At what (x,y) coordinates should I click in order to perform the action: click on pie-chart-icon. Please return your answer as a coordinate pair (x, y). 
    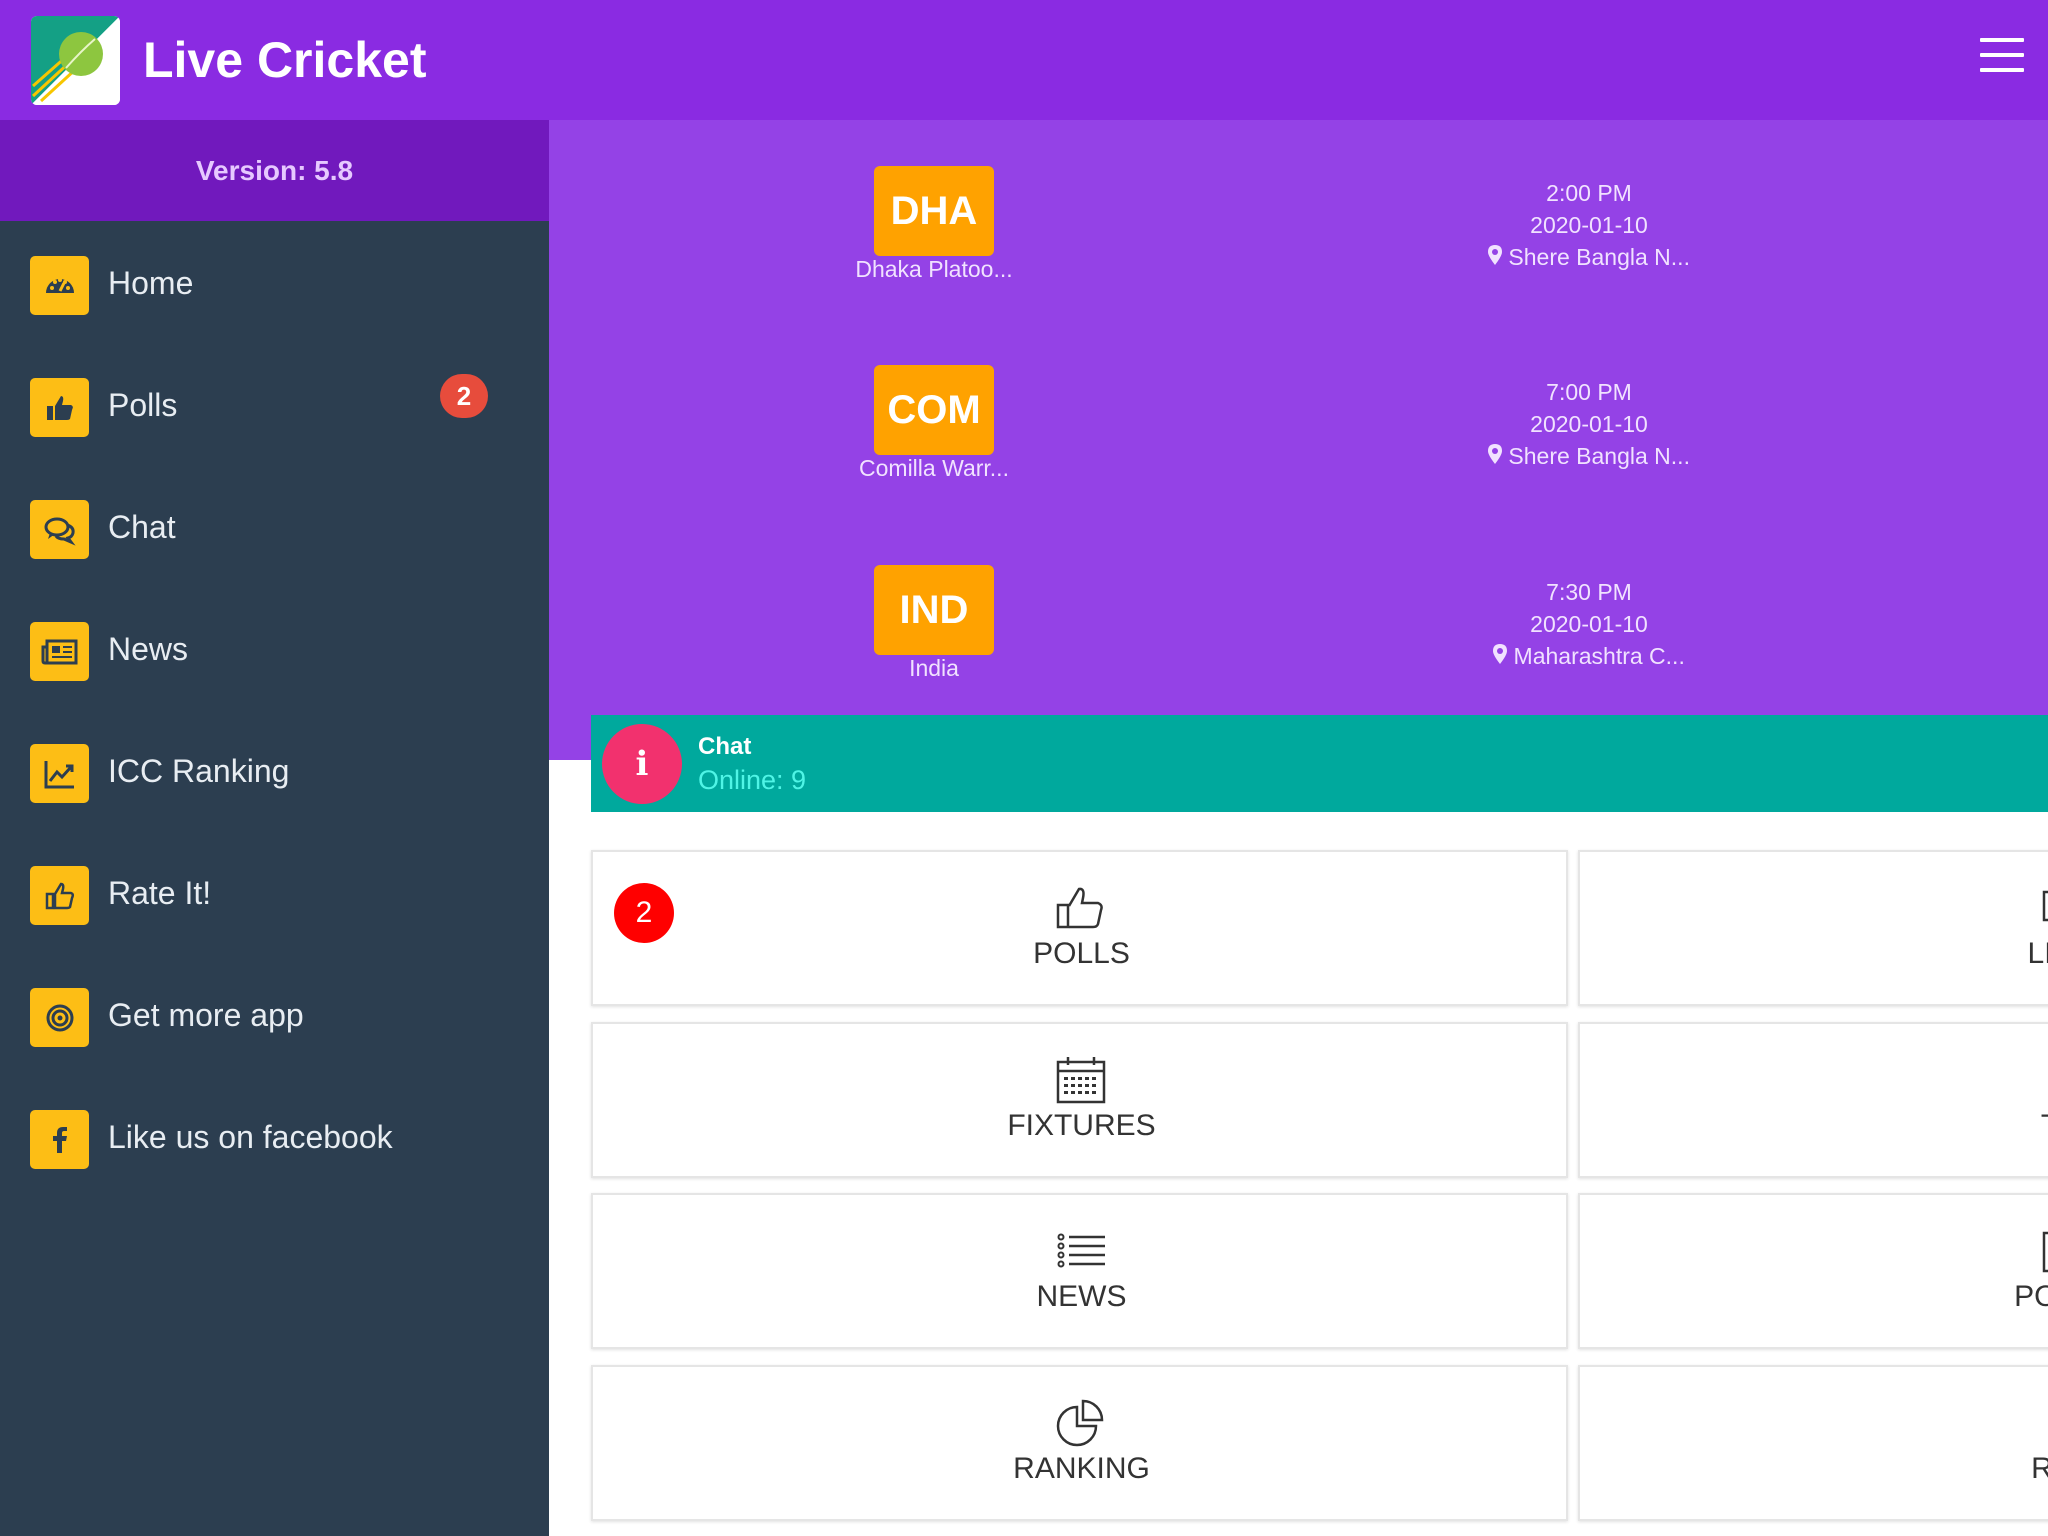
    Looking at the image, I should click on (1081, 1423).